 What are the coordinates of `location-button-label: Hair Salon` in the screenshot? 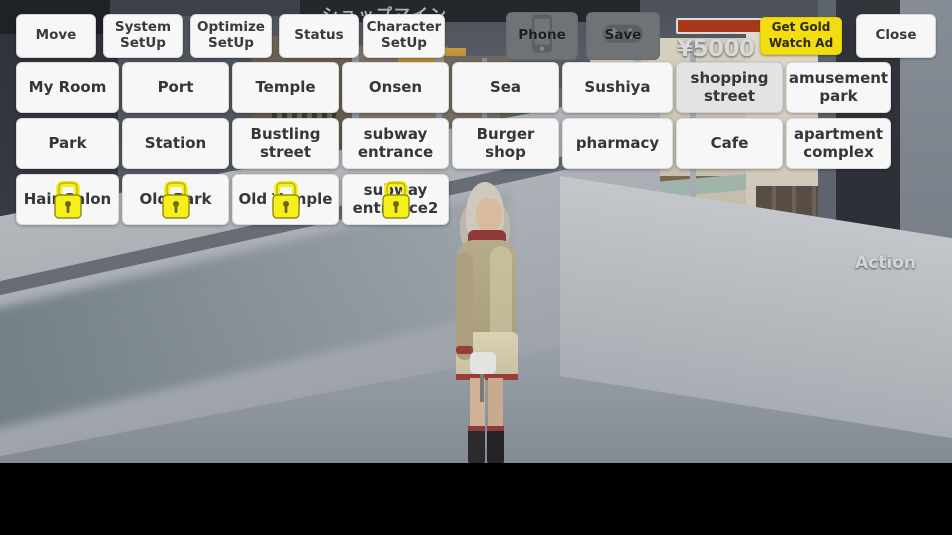 It's located at (67, 198).